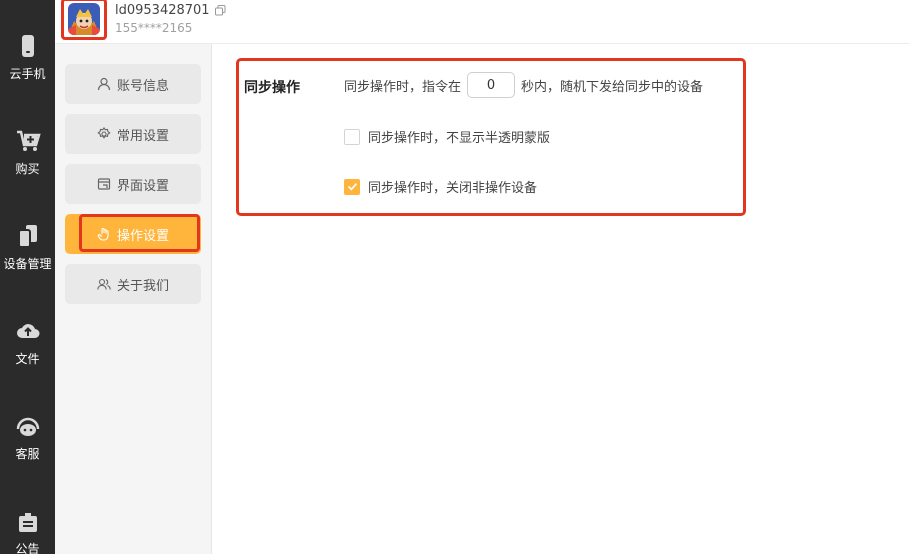  What do you see at coordinates (27, 264) in the screenshot?
I see `nav-label: 设备管理` at bounding box center [27, 264].